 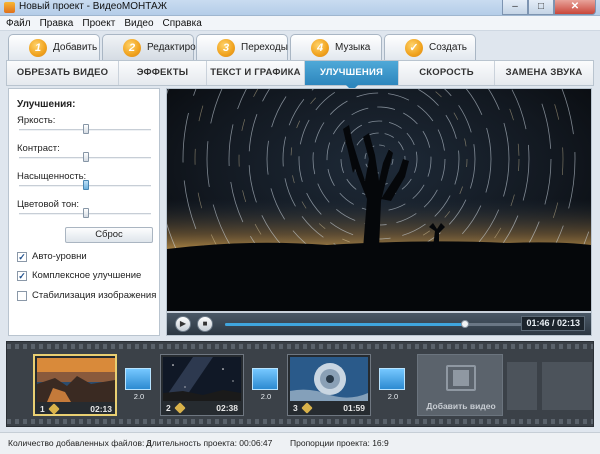 I want to click on transition-3: 2.0, so click(x=393, y=385).